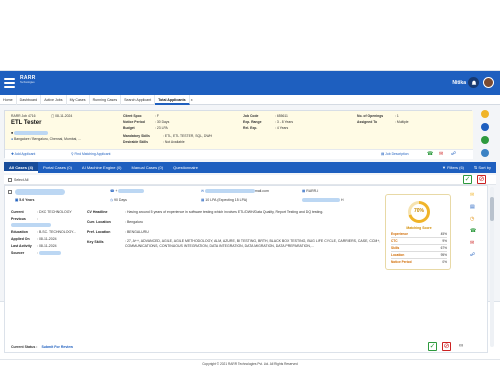 The width and height of the screenshot is (500, 375). What do you see at coordinates (485, 114) in the screenshot?
I see `help-icon` at bounding box center [485, 114].